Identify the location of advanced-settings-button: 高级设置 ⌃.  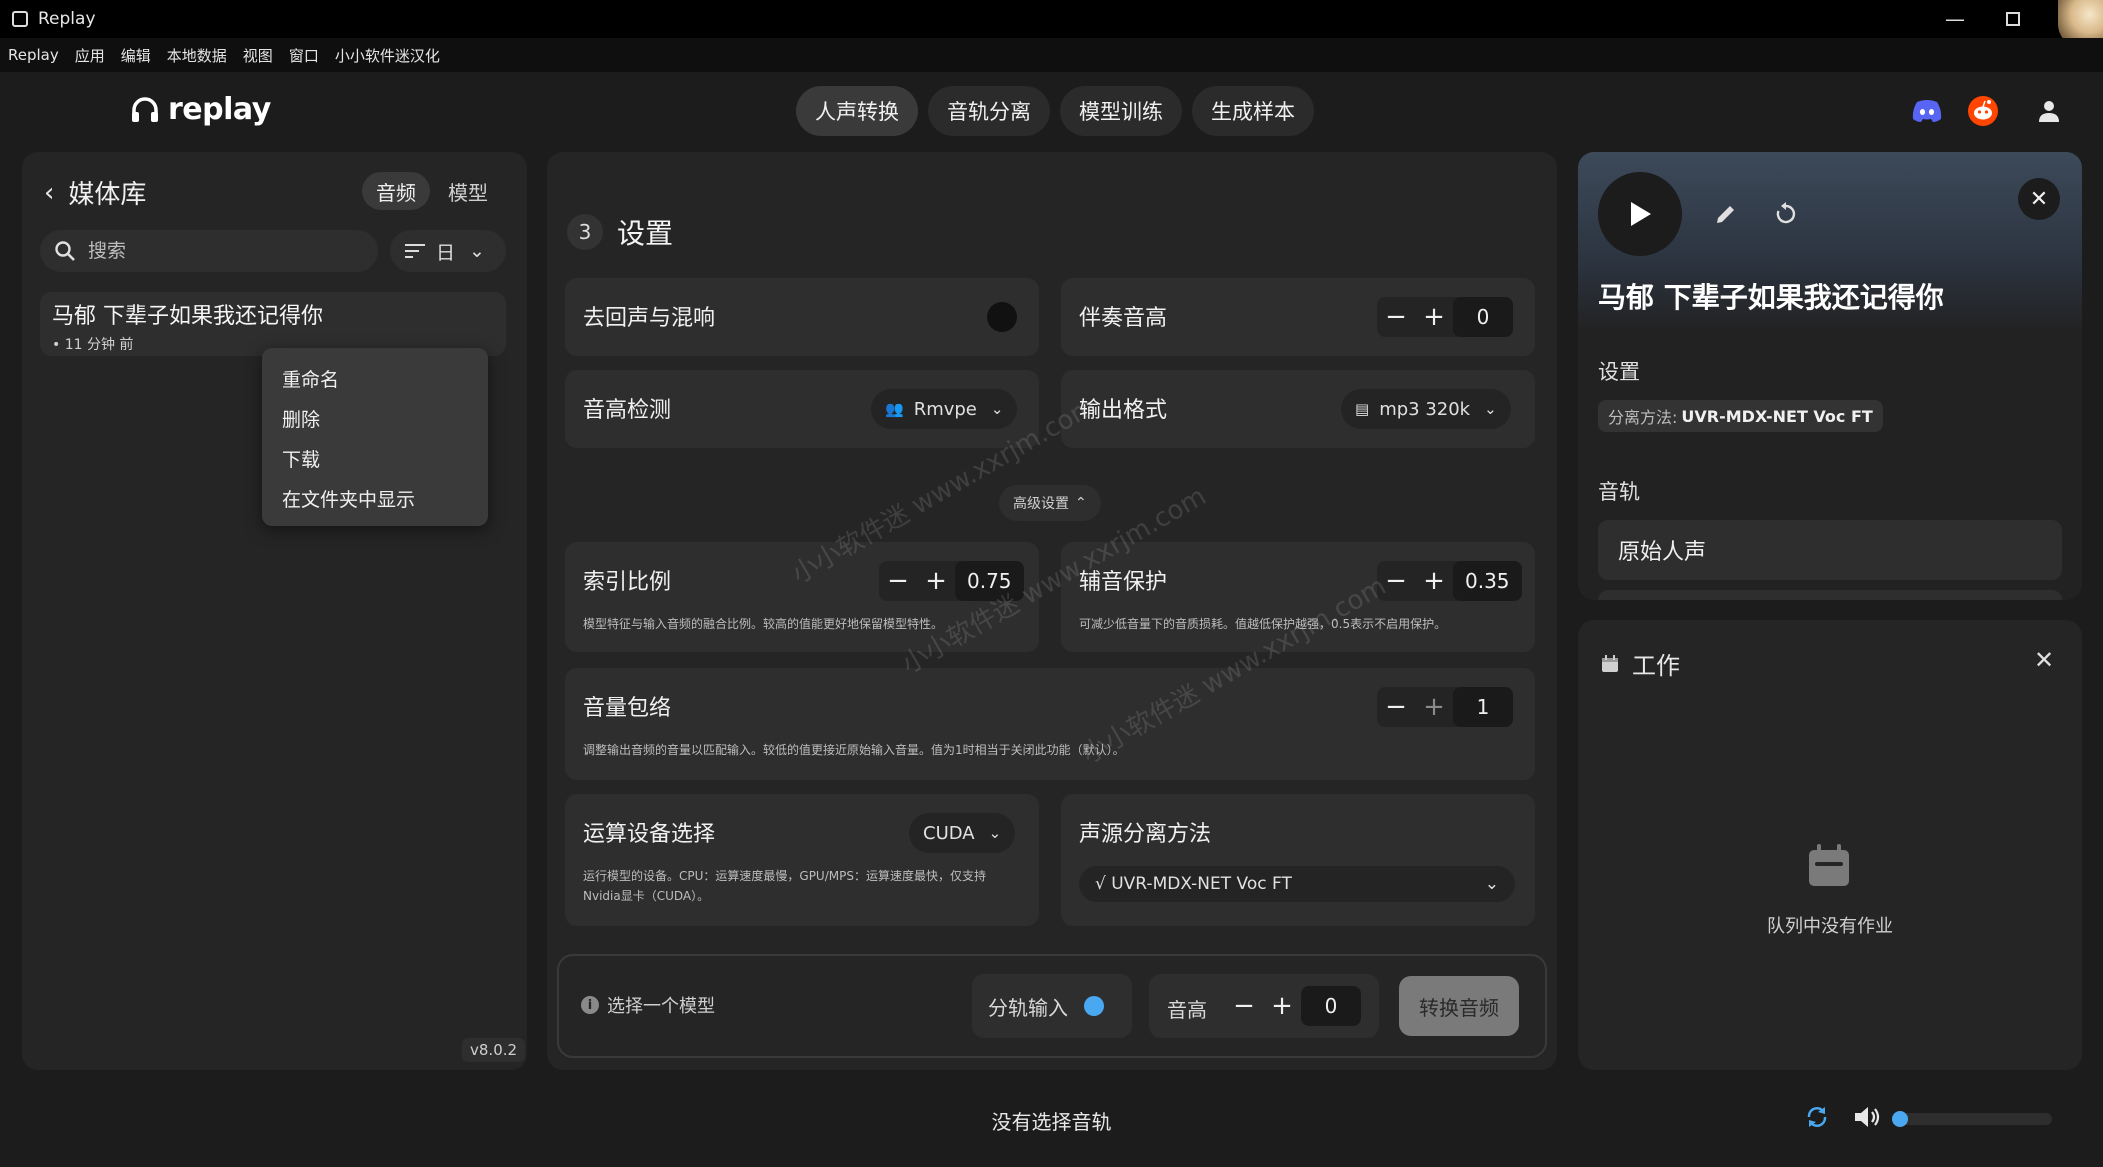
(1050, 503).